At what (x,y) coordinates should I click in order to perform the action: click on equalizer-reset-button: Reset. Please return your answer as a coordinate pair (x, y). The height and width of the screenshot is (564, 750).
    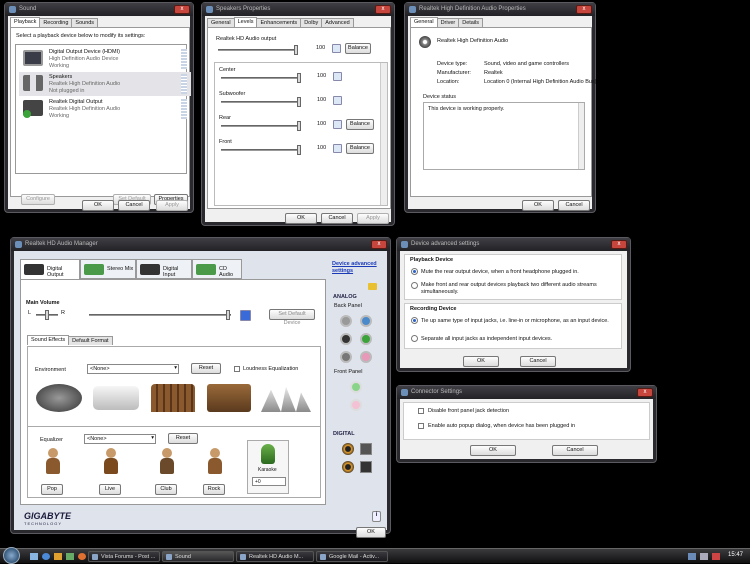
    Looking at the image, I should click on (183, 438).